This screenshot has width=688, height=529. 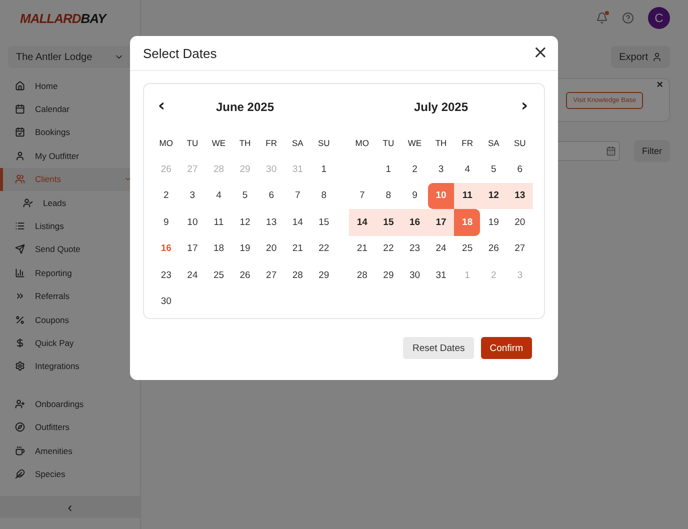 What do you see at coordinates (271, 143) in the screenshot?
I see `weekday-label: FR` at bounding box center [271, 143].